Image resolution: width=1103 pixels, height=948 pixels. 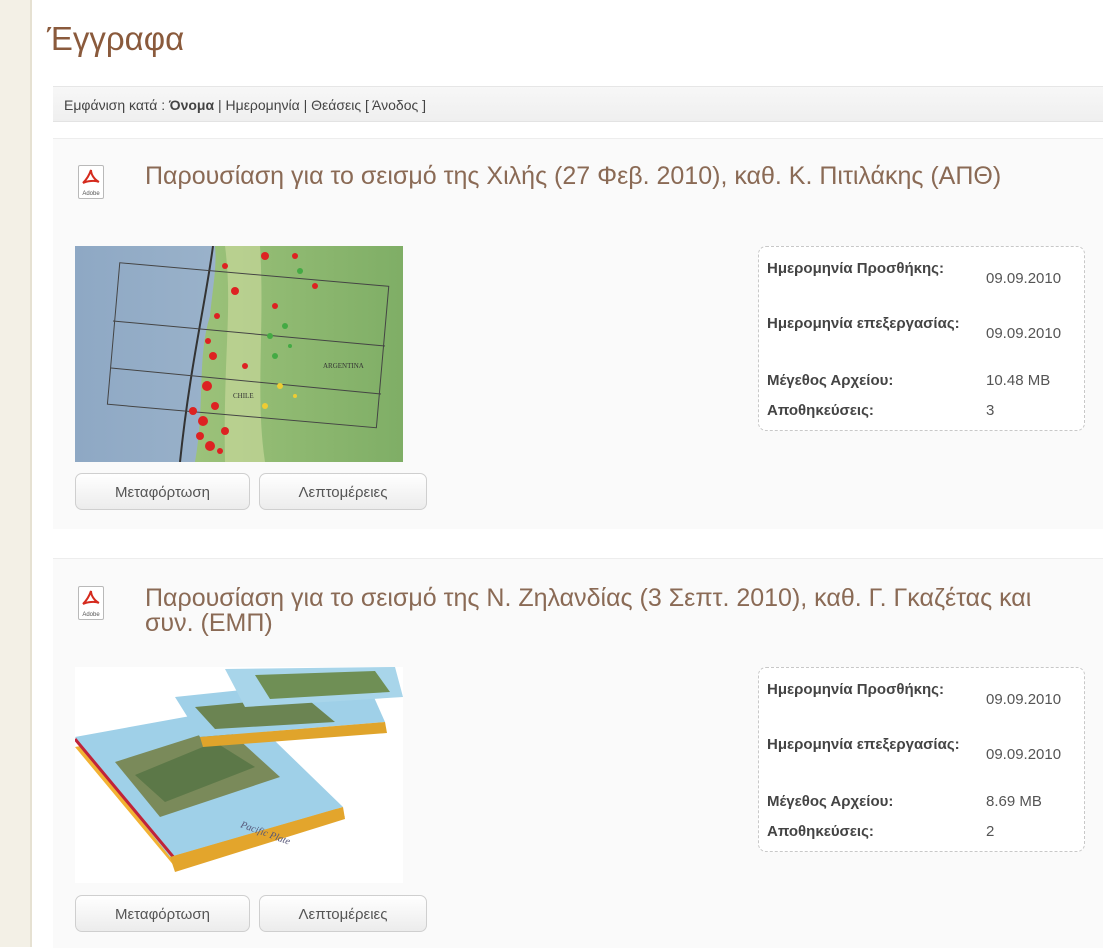 I want to click on page-title: Έγγραφα, so click(x=116, y=38).